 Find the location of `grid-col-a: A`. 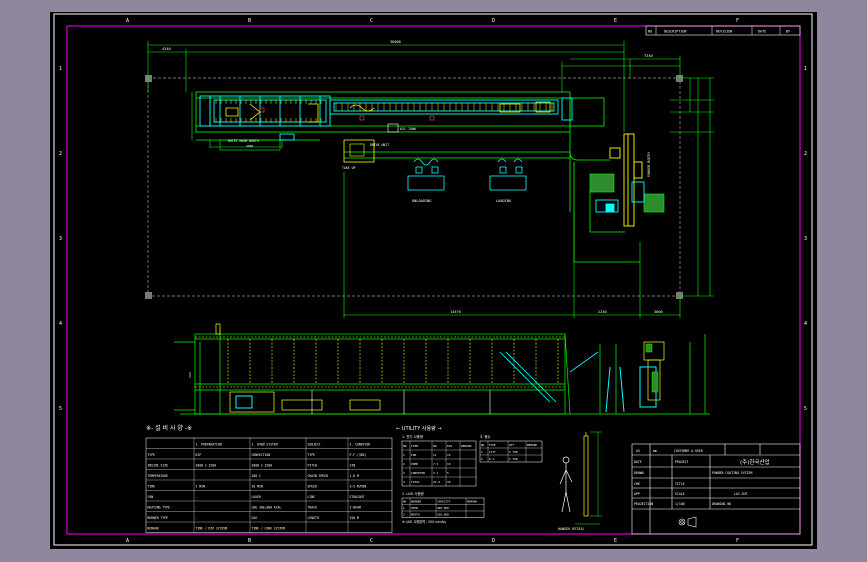

grid-col-a: A is located at coordinates (127, 21).